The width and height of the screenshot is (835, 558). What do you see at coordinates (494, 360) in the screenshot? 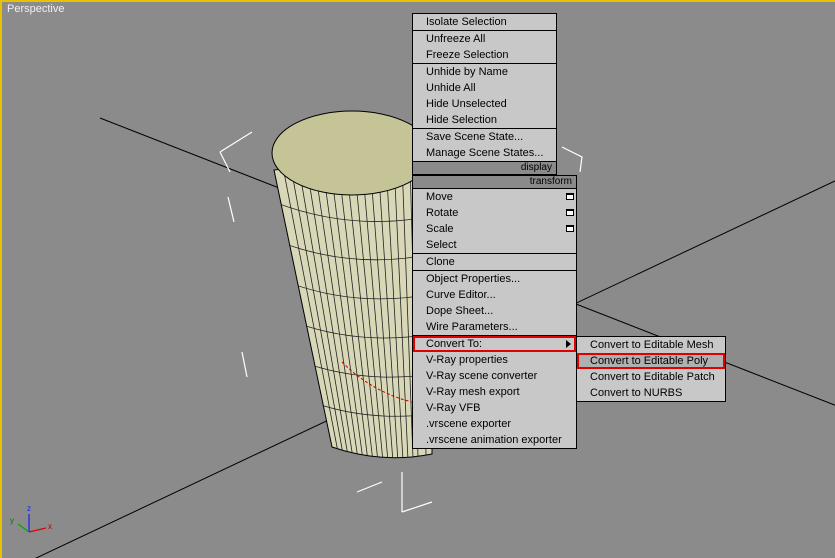
I see `menu-item-vray-properties: V-Ray properties` at bounding box center [494, 360].